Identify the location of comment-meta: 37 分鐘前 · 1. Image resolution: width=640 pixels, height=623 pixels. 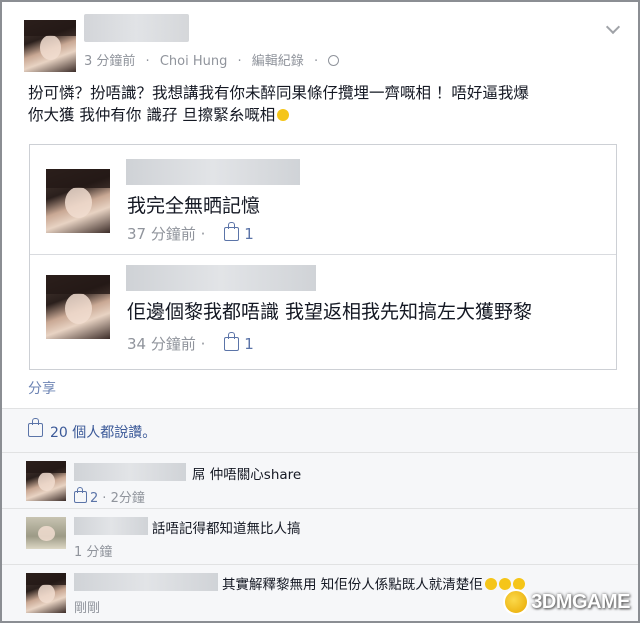
(190, 233).